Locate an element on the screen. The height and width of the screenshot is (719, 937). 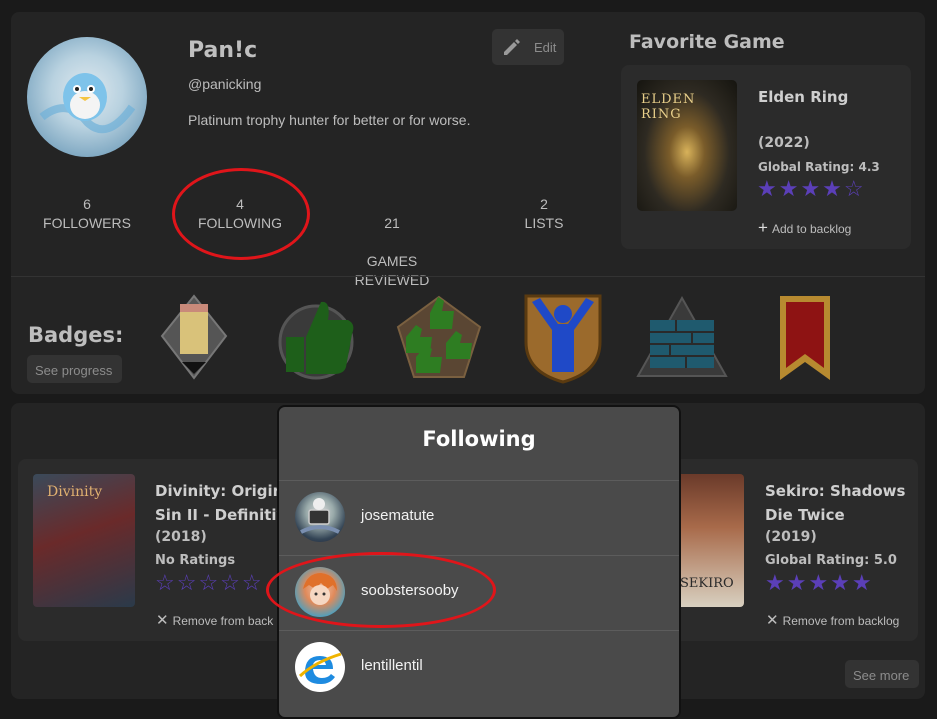
annotation-oval-following is located at coordinates (241, 214).